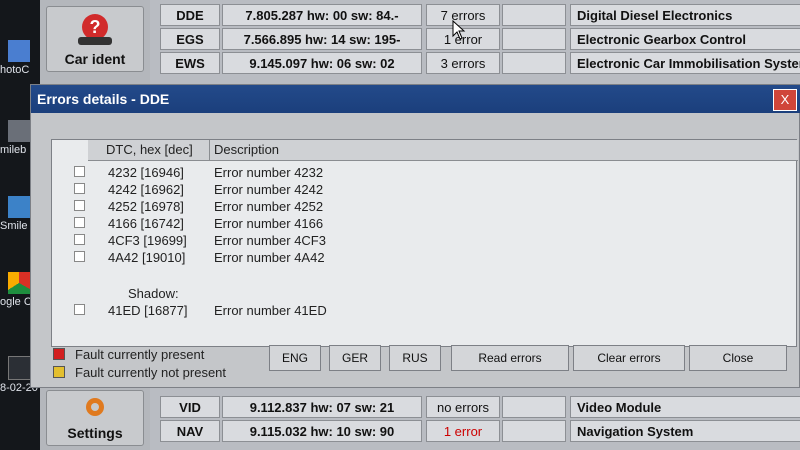  I want to click on clear-errors-button: Clear errors, so click(629, 358).